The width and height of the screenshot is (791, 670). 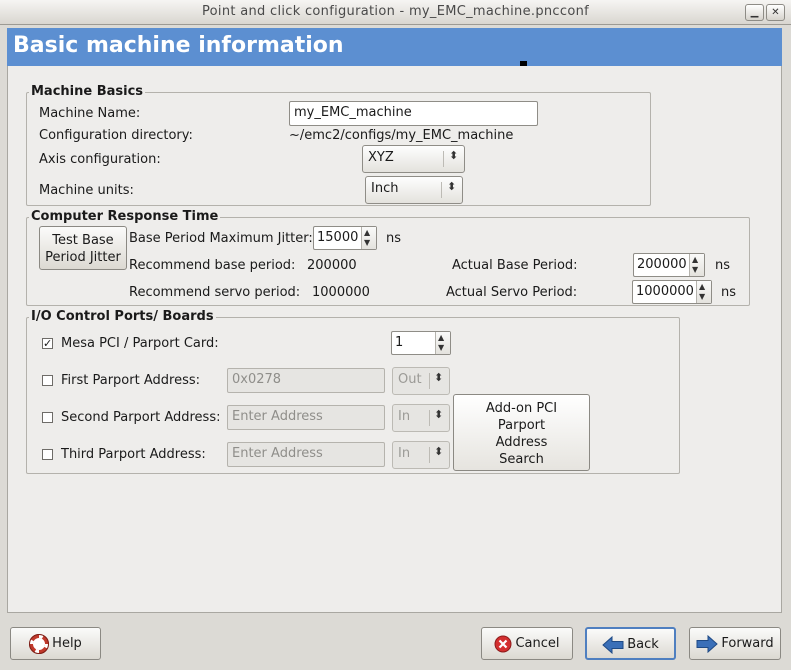 What do you see at coordinates (215, 292) in the screenshot?
I see `rec-servo-label: Recommend servo period:` at bounding box center [215, 292].